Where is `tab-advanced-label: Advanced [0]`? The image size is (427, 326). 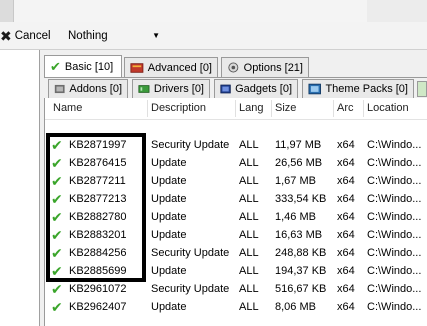
tab-advanced-label: Advanced [0] is located at coordinates (179, 67).